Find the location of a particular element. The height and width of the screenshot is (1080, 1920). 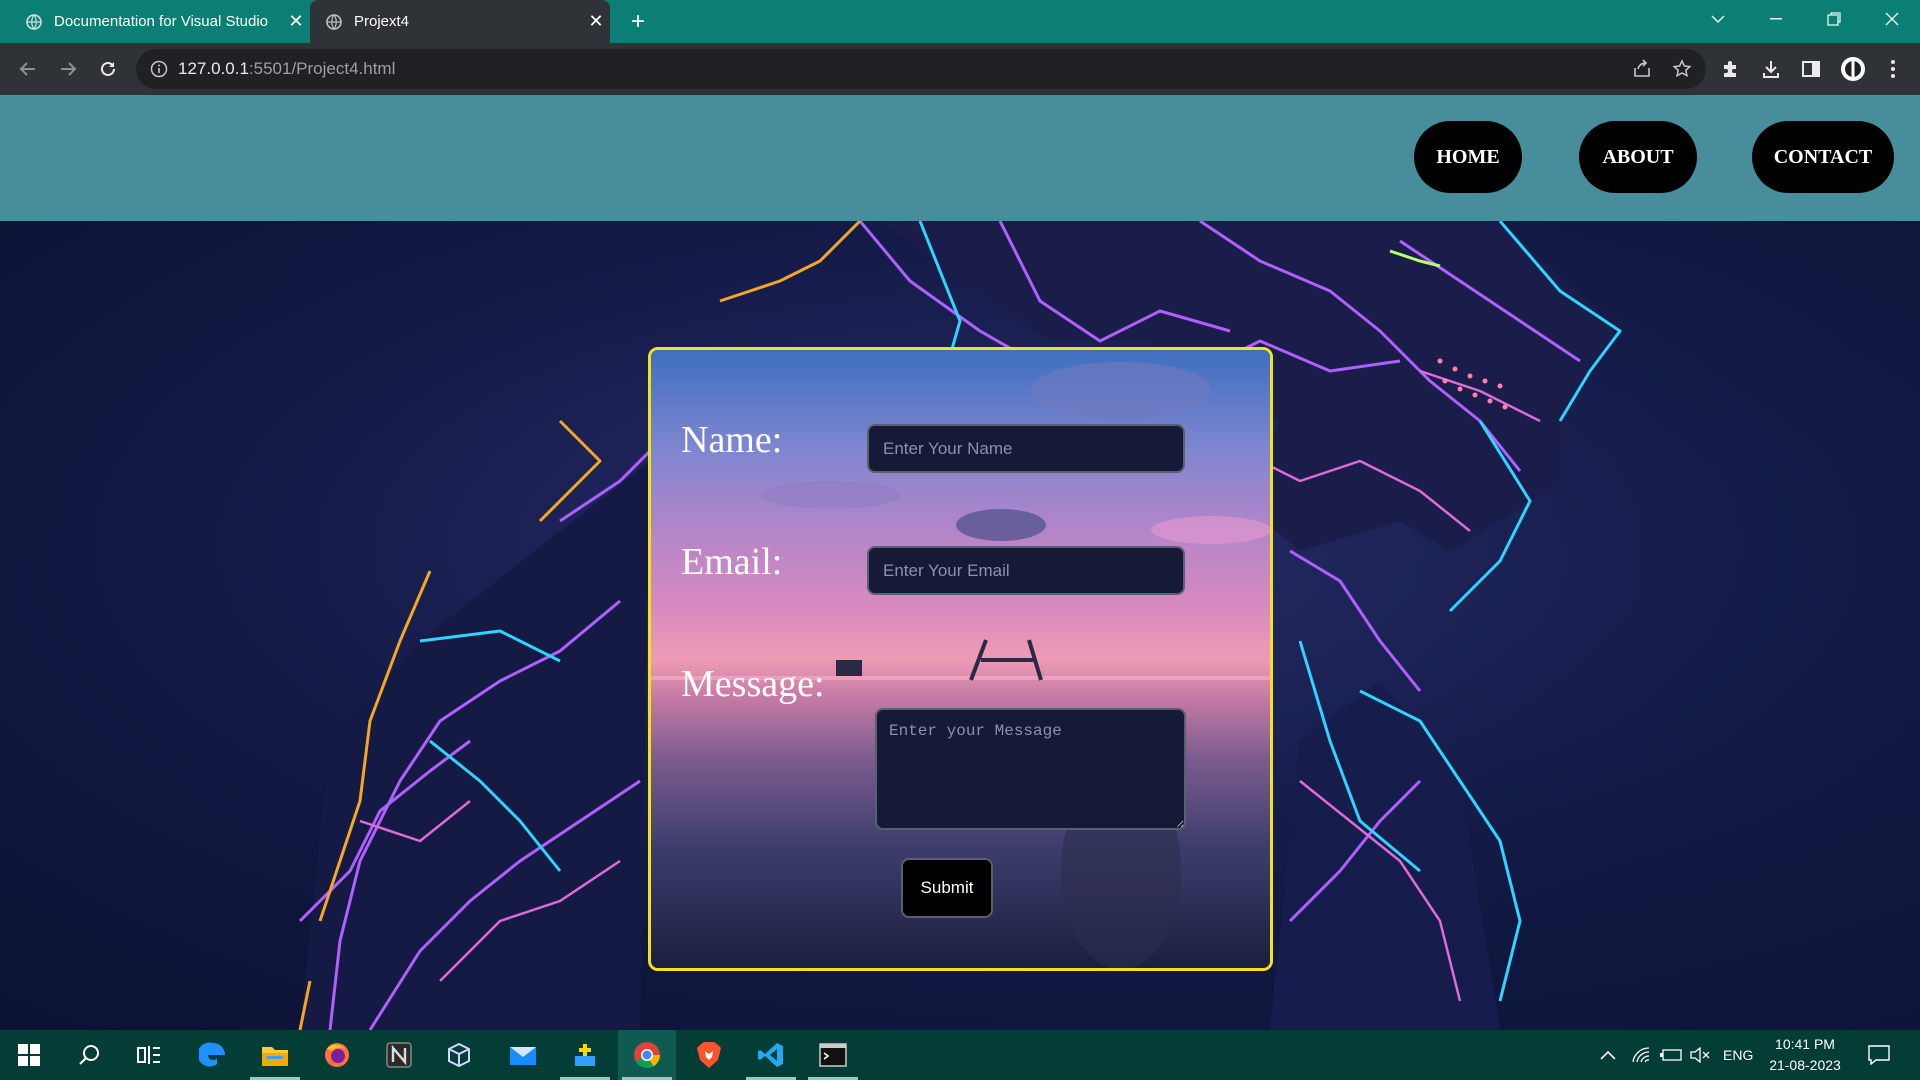

name-label: Name: is located at coordinates (732, 440).